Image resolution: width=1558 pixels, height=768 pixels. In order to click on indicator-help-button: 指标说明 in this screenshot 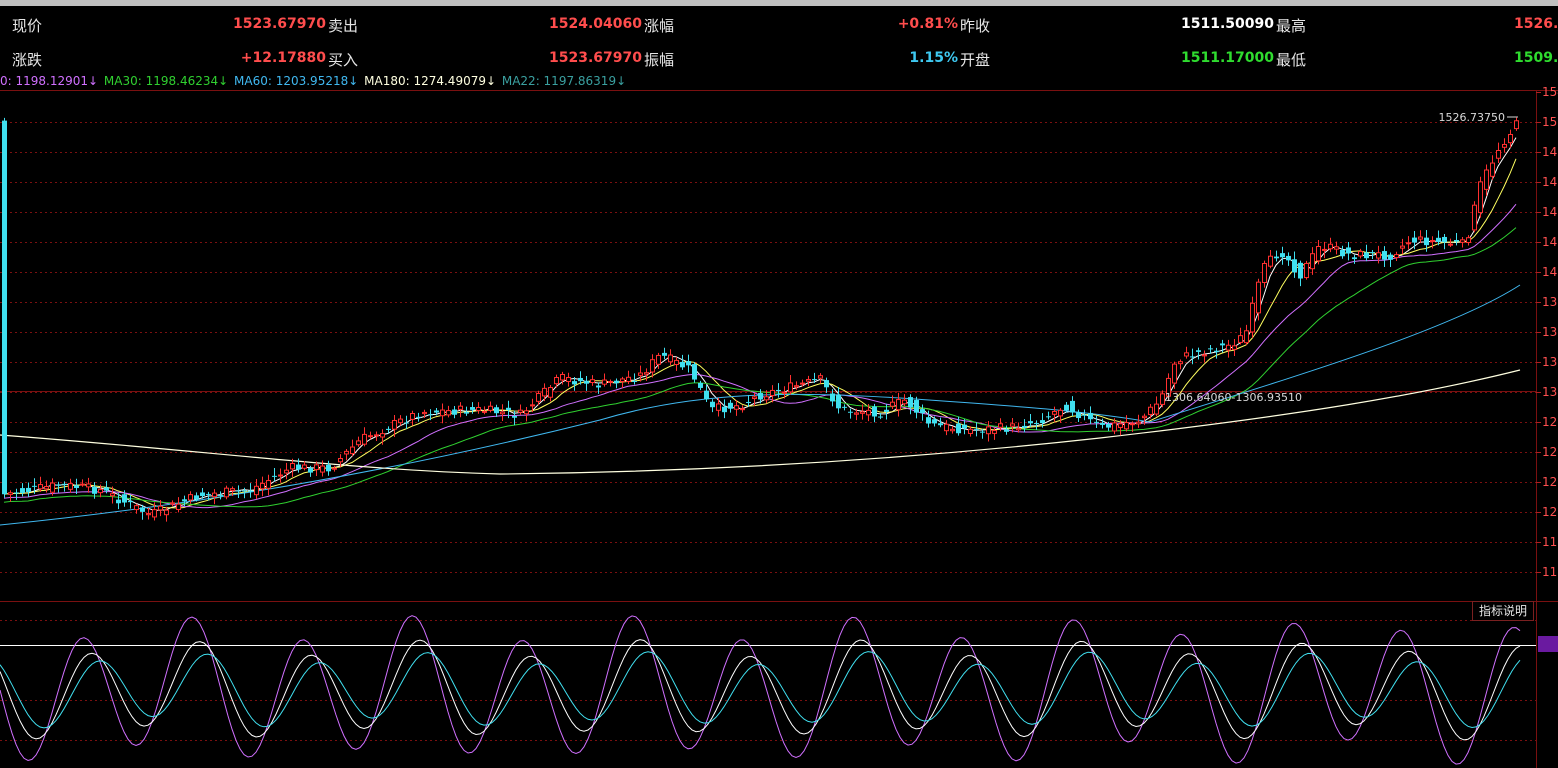, I will do `click(1503, 611)`.